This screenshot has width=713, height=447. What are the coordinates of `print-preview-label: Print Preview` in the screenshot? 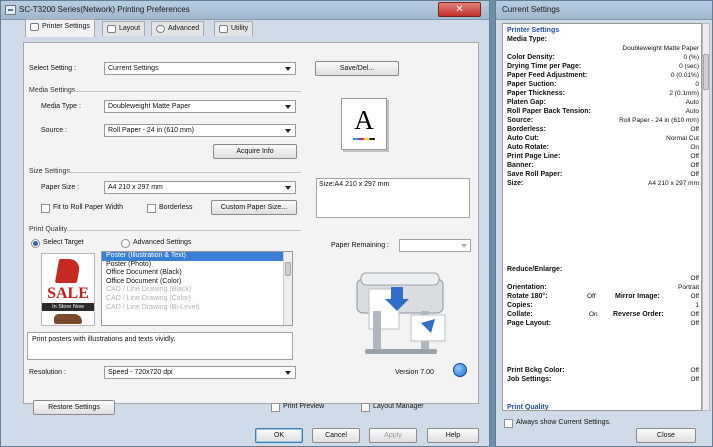 It's located at (304, 406).